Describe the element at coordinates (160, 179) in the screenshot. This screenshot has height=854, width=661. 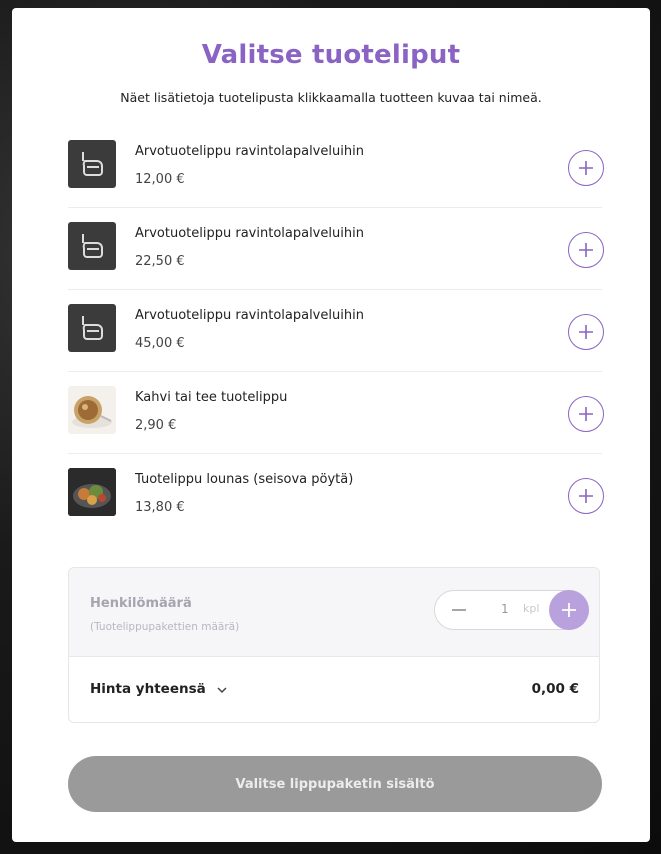
I see `product-price: 12,00 €` at that location.